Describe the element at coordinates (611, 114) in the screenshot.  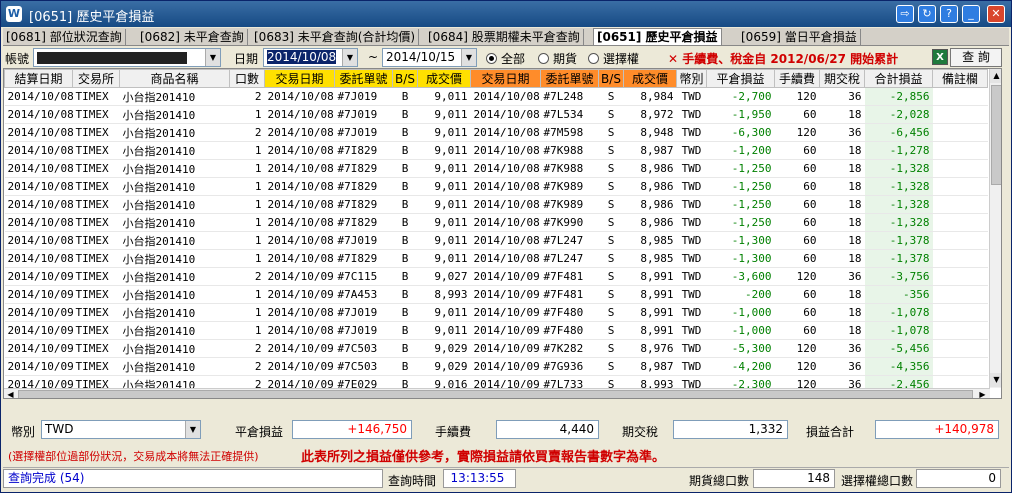
I see `table-cell: S` at that location.